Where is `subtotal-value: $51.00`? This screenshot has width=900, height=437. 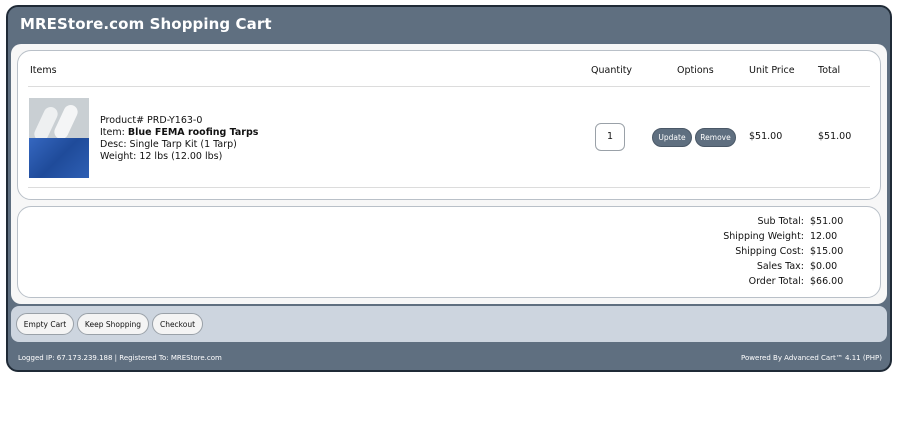 subtotal-value: $51.00 is located at coordinates (827, 221).